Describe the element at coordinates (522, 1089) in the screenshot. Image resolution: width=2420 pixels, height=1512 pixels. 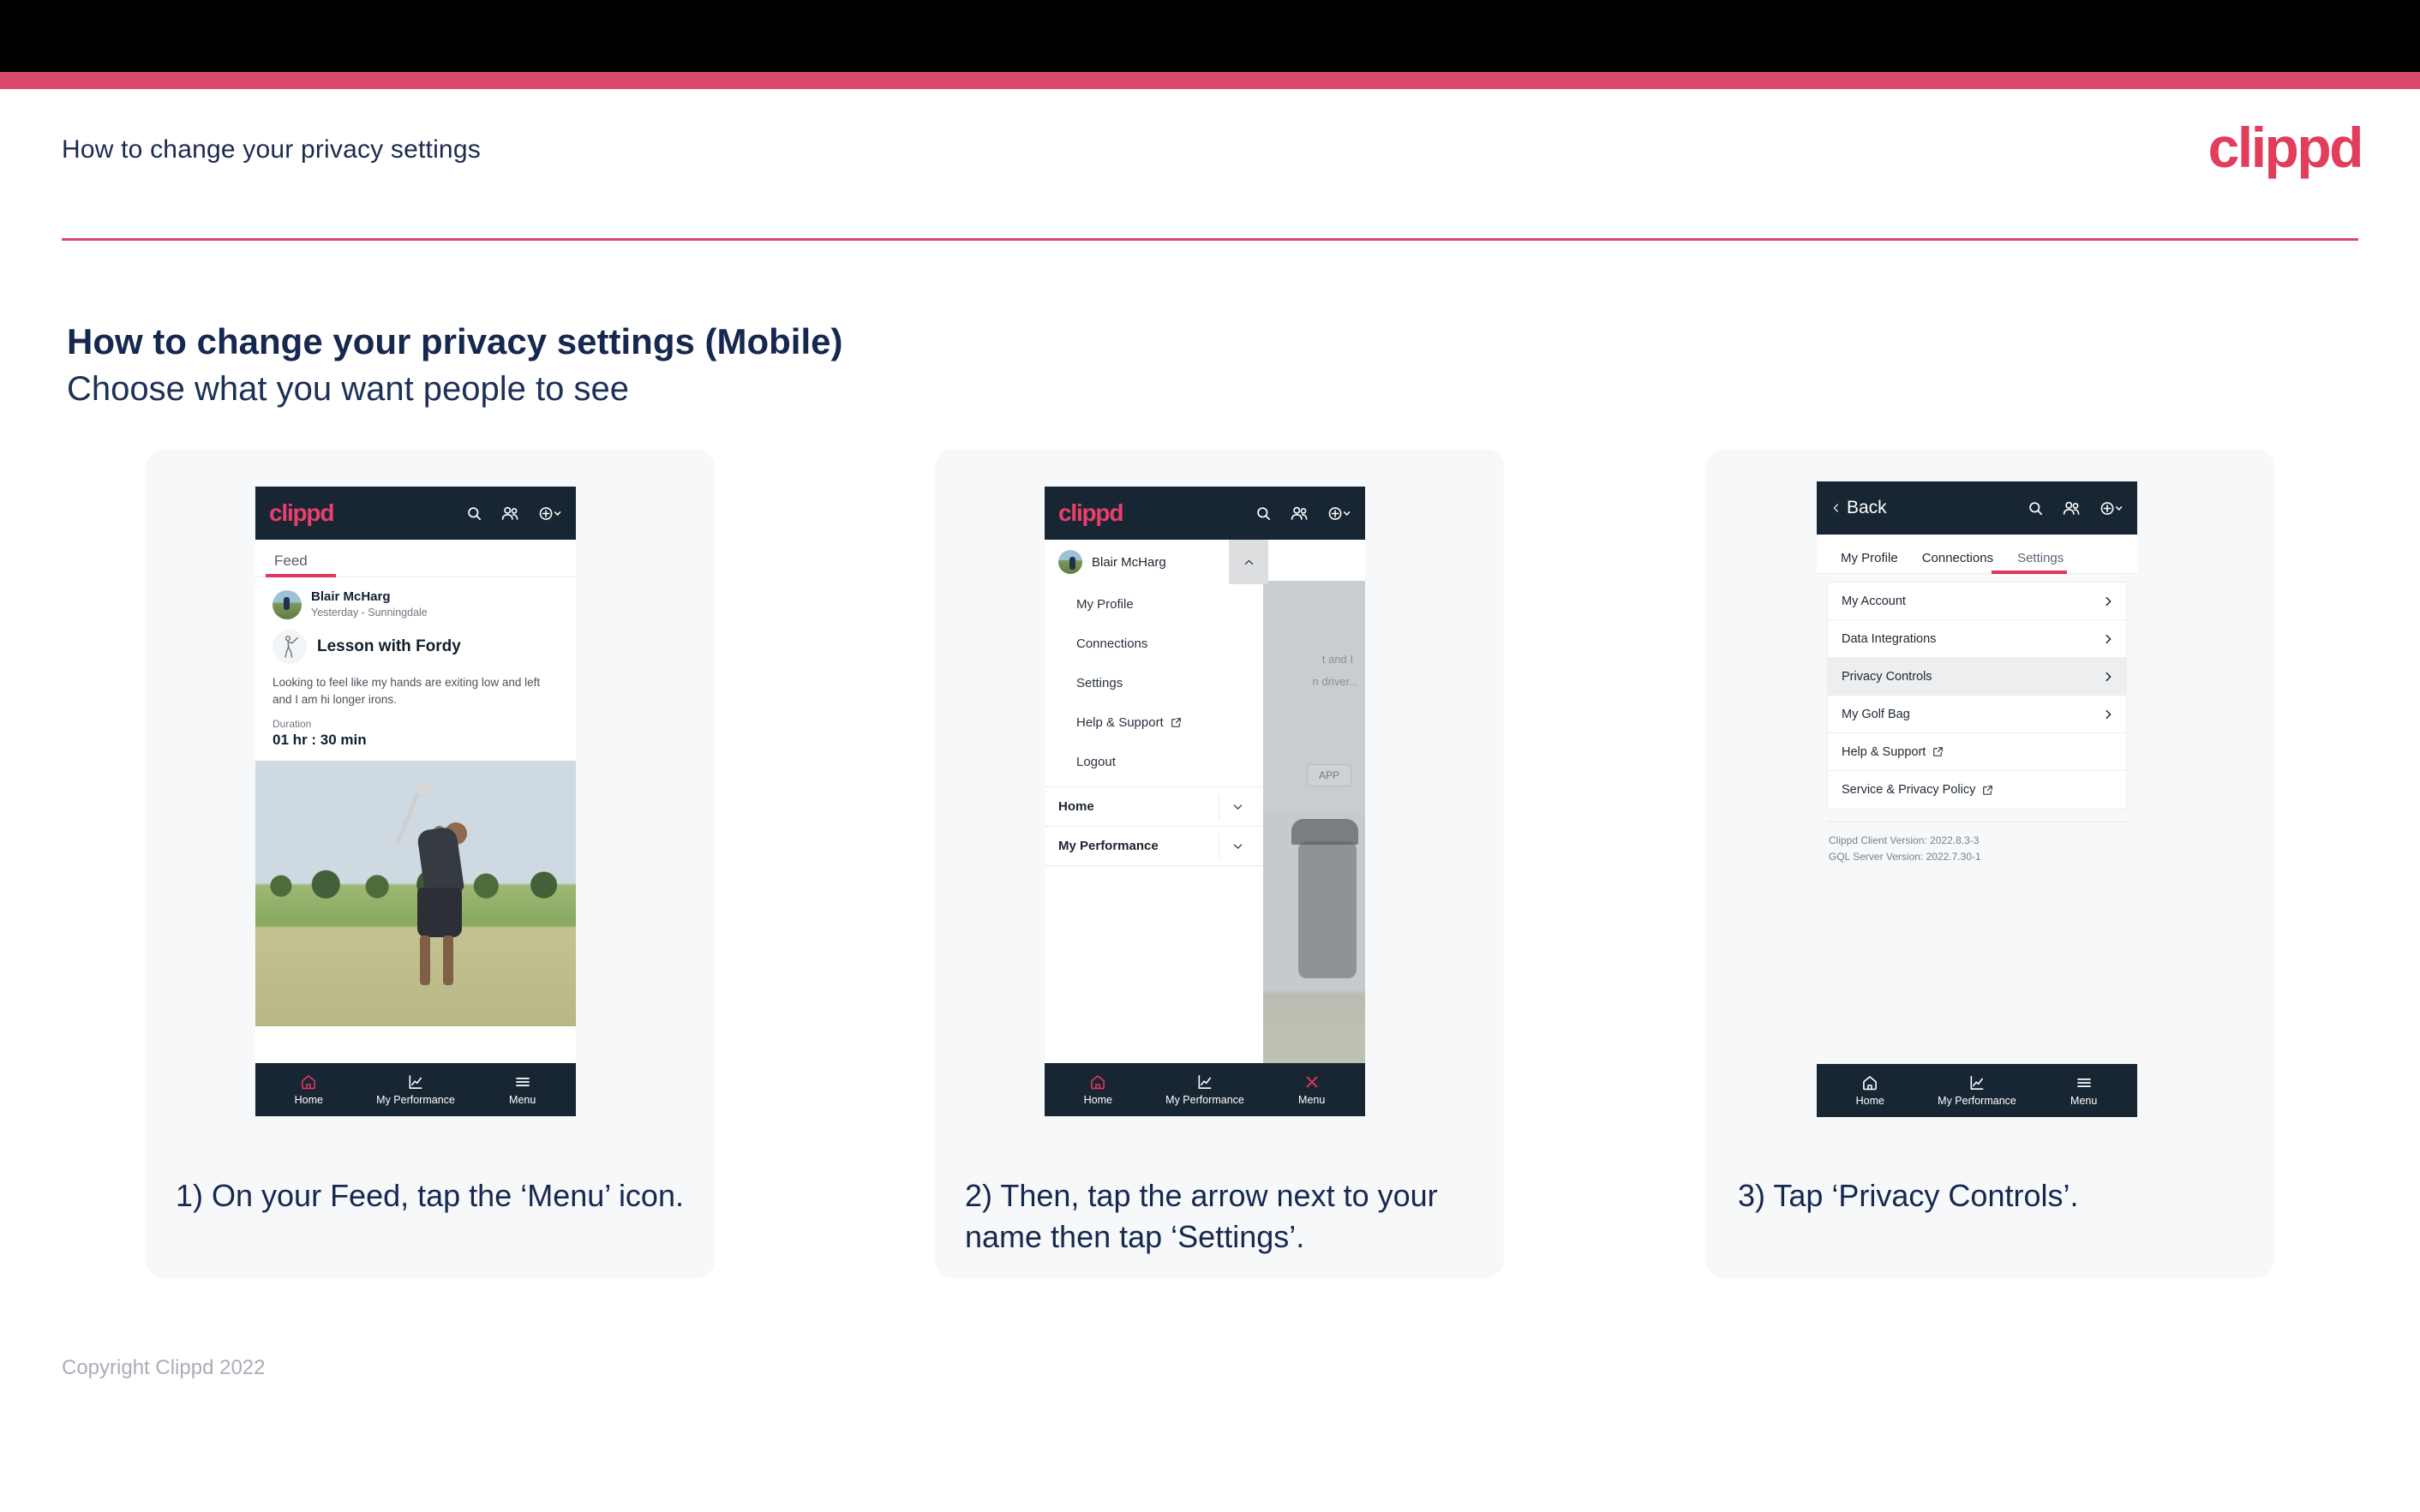
I see `nav-menu-1: Menu` at that location.